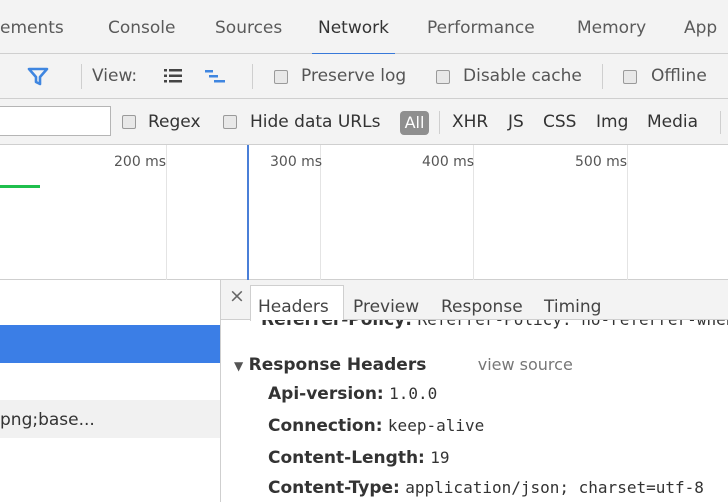 The height and width of the screenshot is (502, 728). Describe the element at coordinates (679, 76) in the screenshot. I see `offline-label: Offline` at that location.